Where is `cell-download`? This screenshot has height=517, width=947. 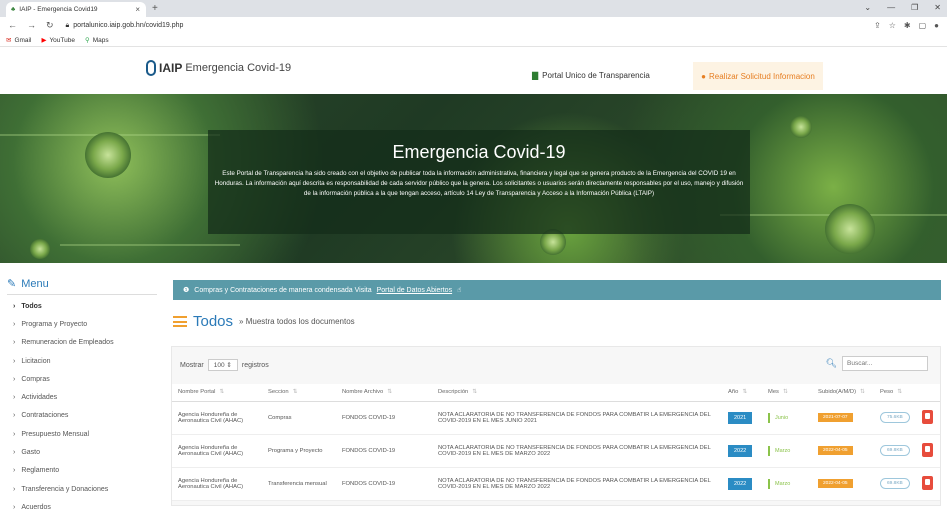 cell-download is located at coordinates (928, 484).